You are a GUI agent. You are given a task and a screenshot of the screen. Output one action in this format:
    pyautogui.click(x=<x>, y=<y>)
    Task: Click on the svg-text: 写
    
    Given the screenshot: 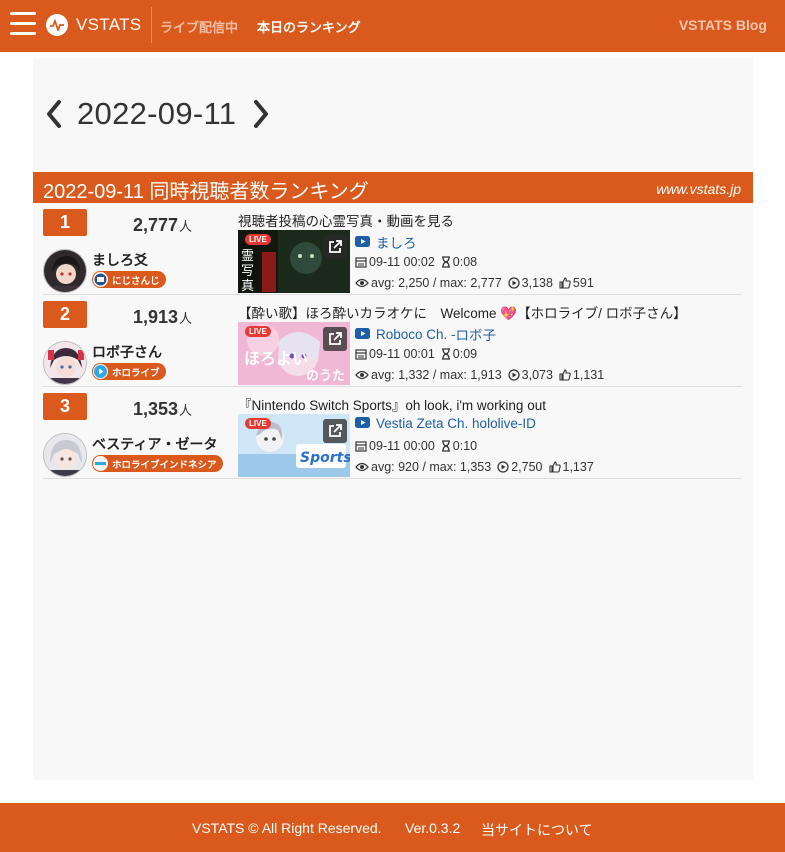 What is the action you would take?
    pyautogui.click(x=247, y=271)
    